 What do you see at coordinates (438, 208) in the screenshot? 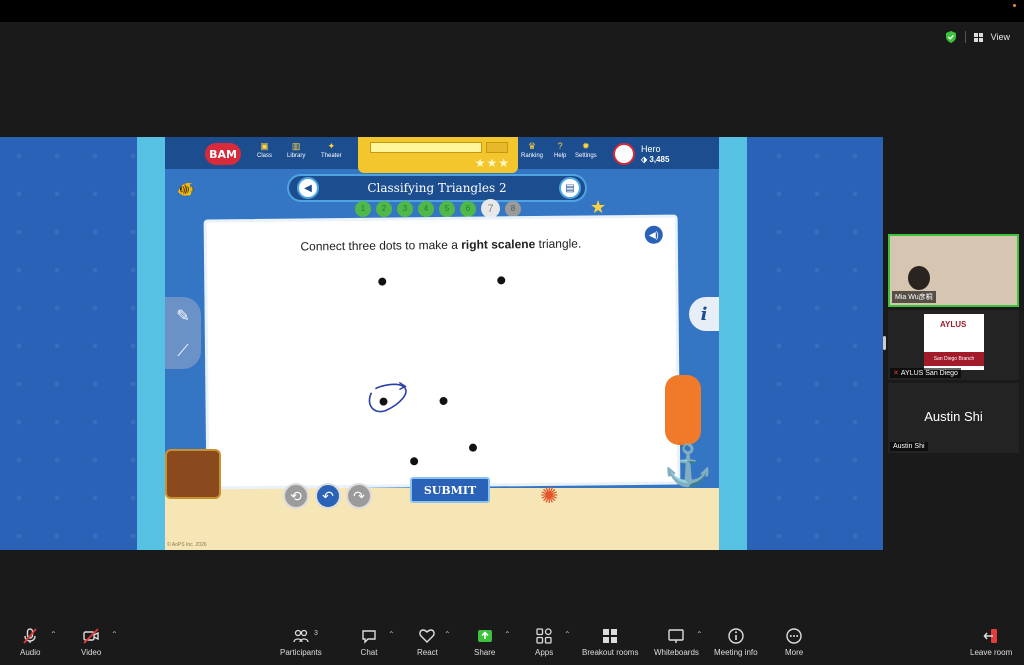
I see `step-indicator: 1 2 3 4 5 6 7 8` at bounding box center [438, 208].